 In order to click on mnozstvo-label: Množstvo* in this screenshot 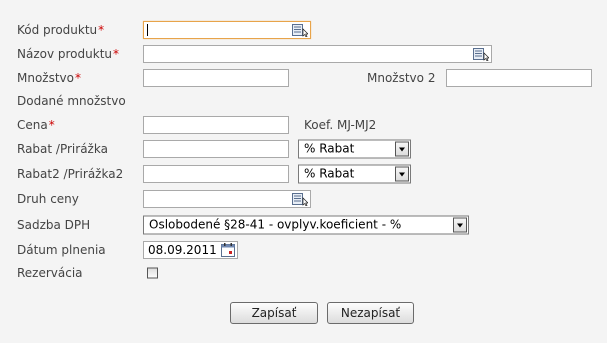, I will do `click(49, 78)`.